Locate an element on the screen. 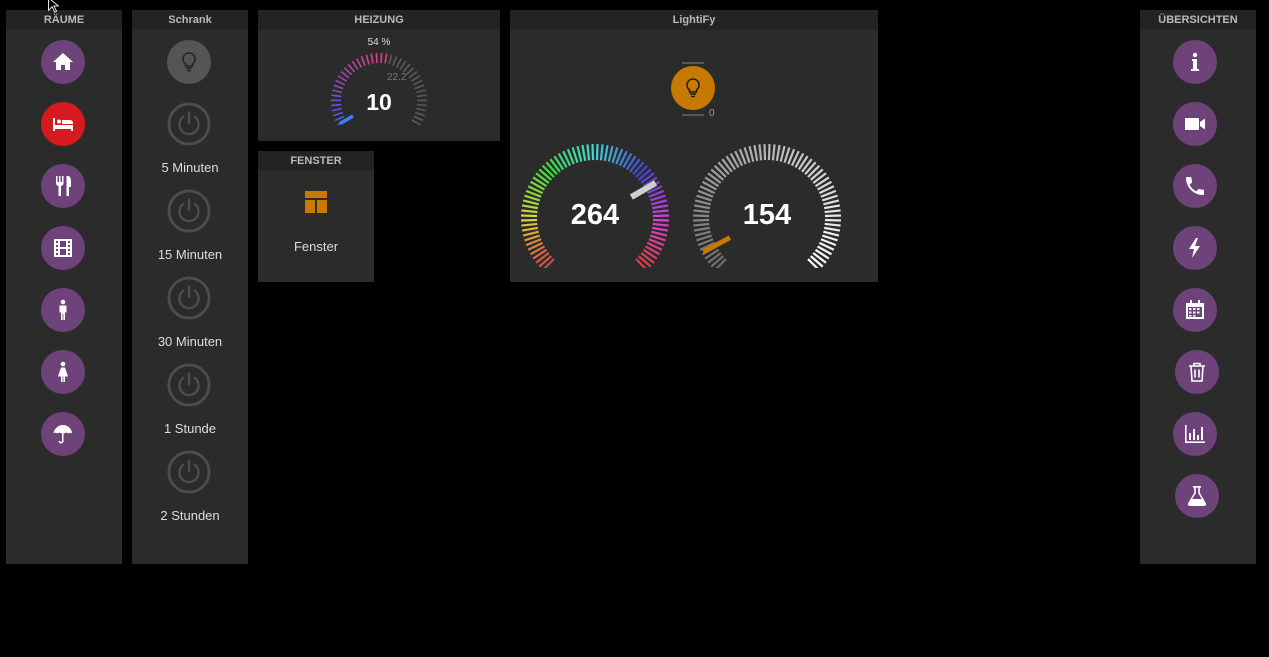 The height and width of the screenshot is (657, 1269). heizung-title: HEIZUNG is located at coordinates (379, 20).